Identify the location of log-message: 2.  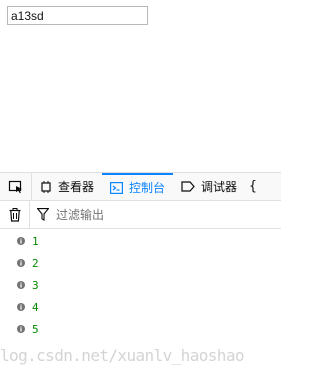
(35, 263).